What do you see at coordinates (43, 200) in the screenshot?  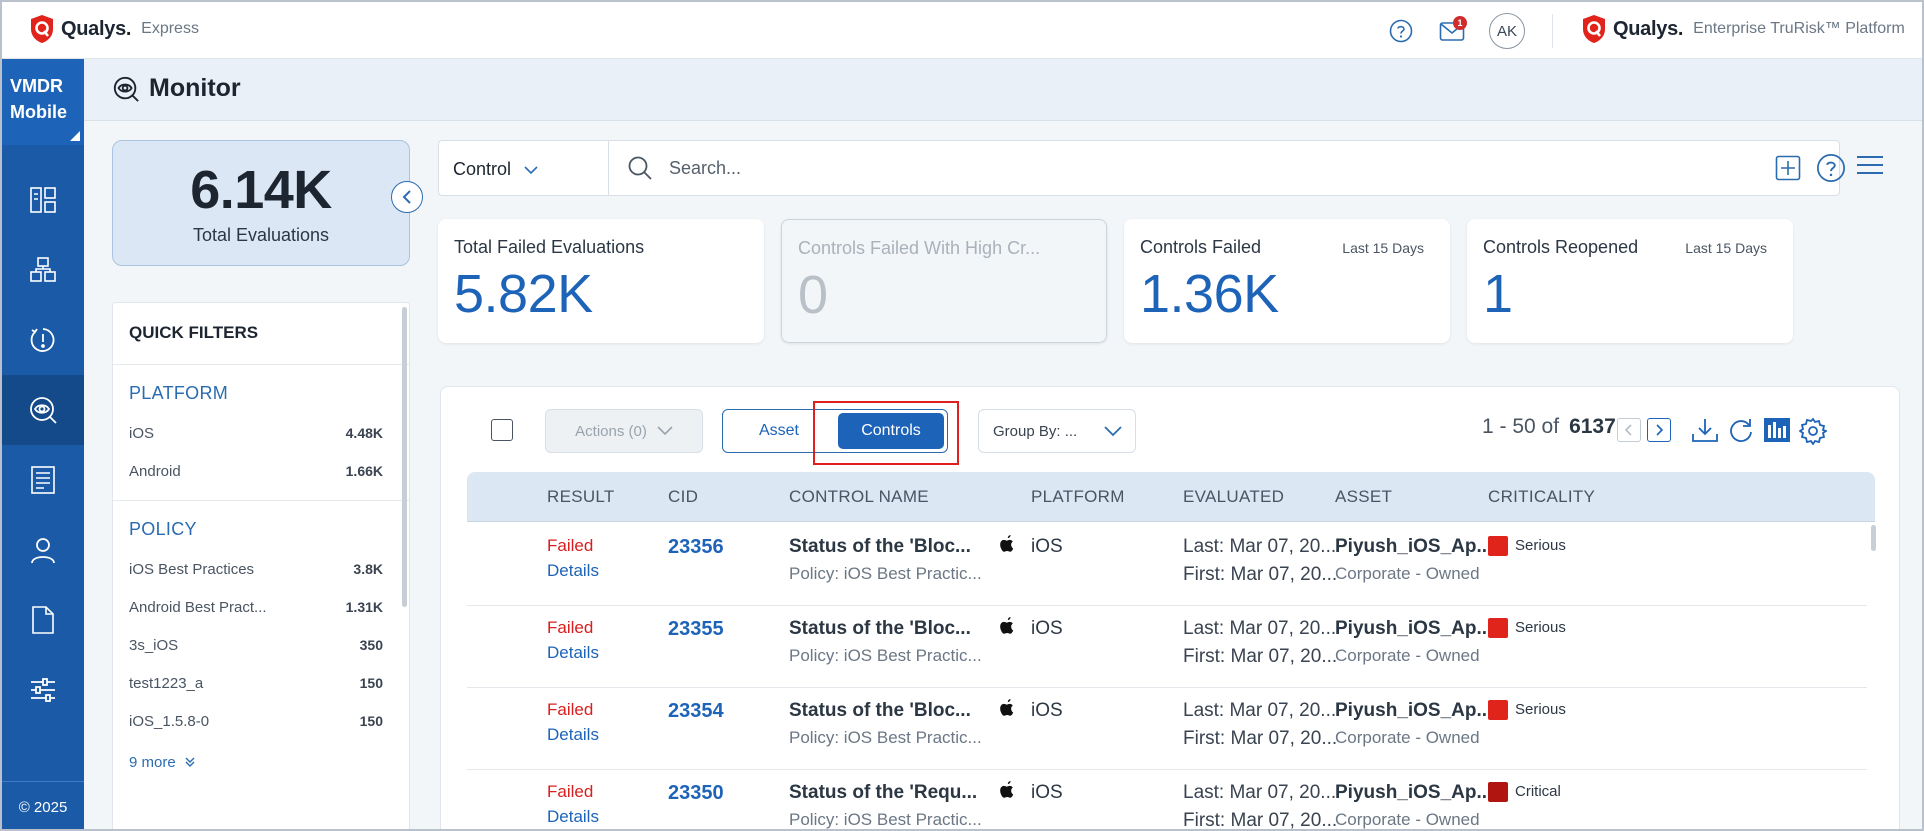 I see `sidebar-item-dashboard` at bounding box center [43, 200].